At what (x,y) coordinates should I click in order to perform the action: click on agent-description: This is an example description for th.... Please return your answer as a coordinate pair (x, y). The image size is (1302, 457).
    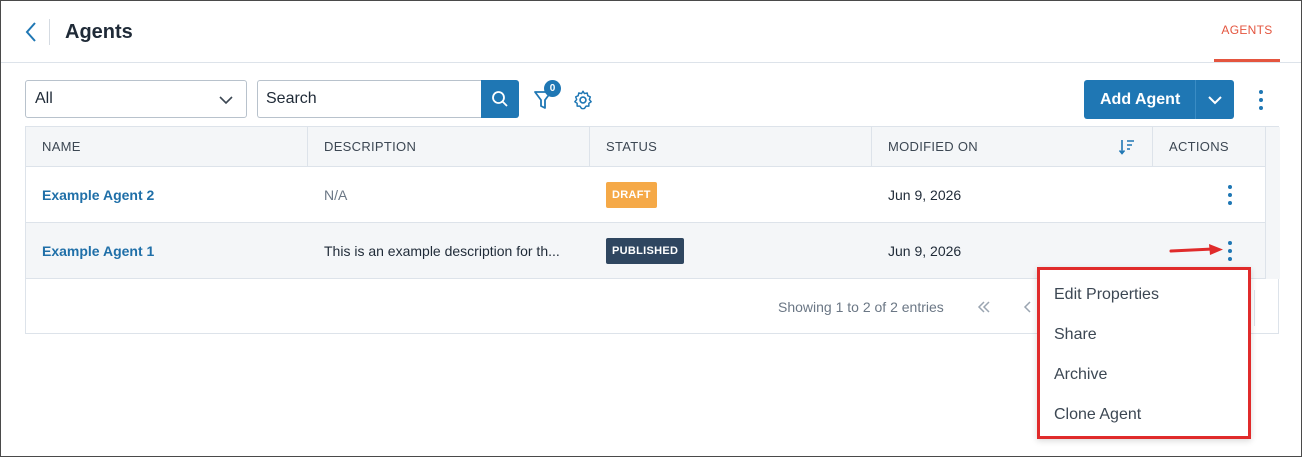
    Looking at the image, I should click on (442, 251).